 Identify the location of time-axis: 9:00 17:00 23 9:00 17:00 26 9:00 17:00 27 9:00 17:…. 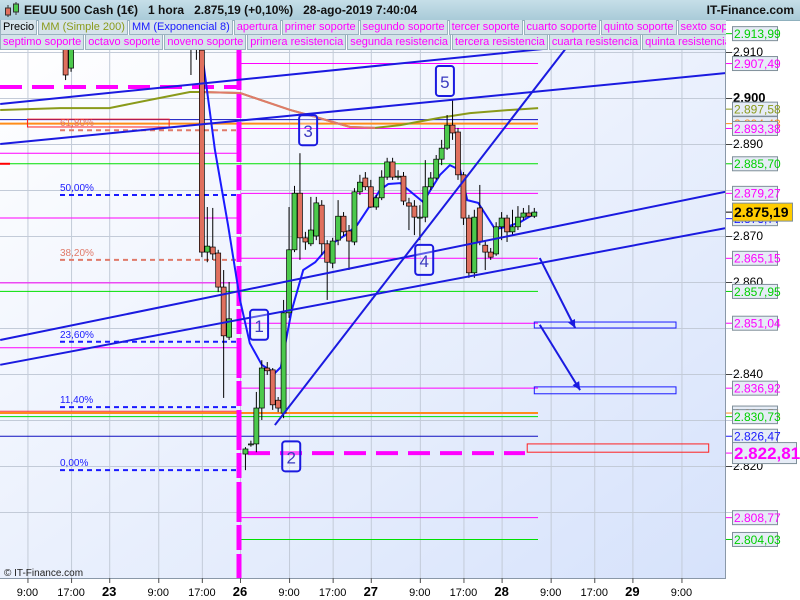
(354, 588).